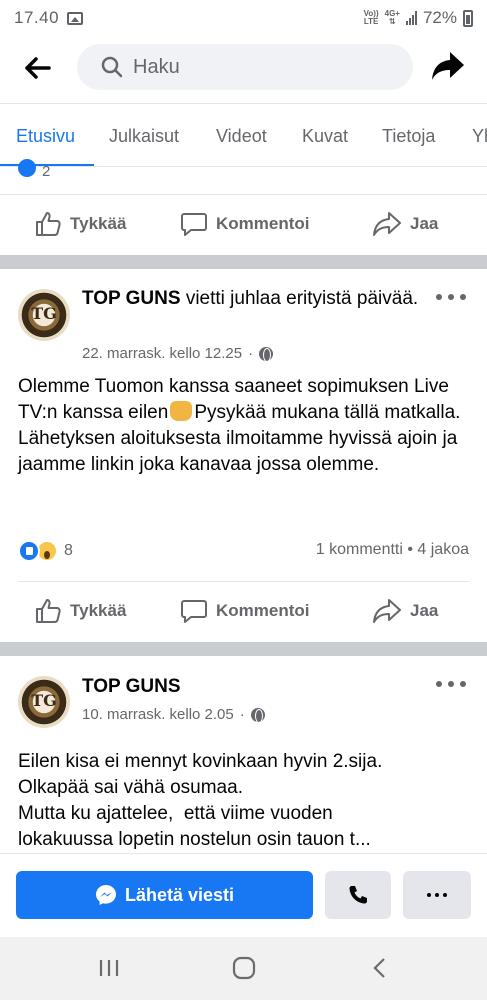  I want to click on battery-level: 72%, so click(439, 17).